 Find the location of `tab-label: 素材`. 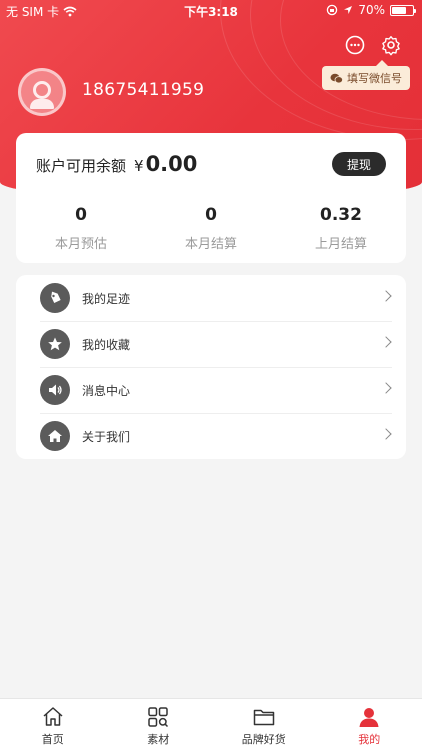

tab-label: 素材 is located at coordinates (158, 739).